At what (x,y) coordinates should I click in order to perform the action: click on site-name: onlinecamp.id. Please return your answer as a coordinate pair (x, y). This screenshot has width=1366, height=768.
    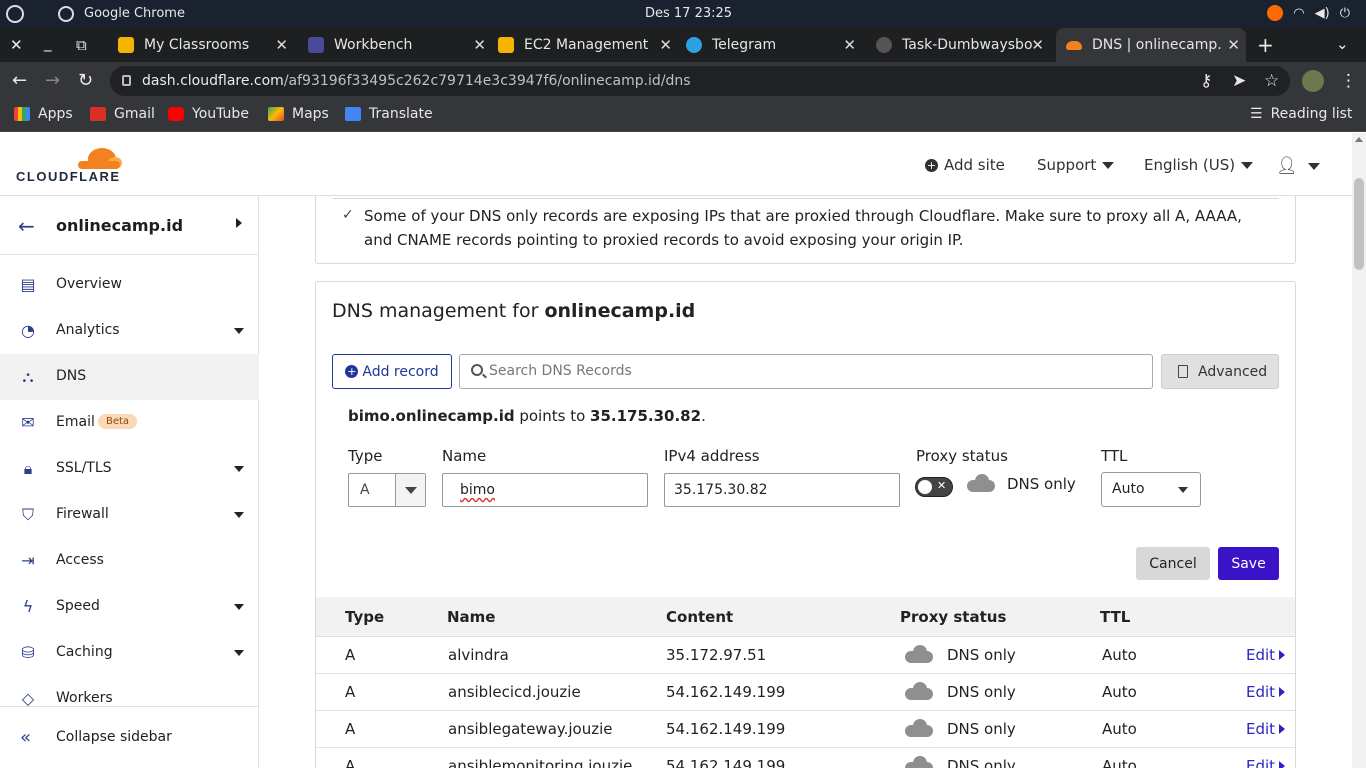
    Looking at the image, I should click on (120, 225).